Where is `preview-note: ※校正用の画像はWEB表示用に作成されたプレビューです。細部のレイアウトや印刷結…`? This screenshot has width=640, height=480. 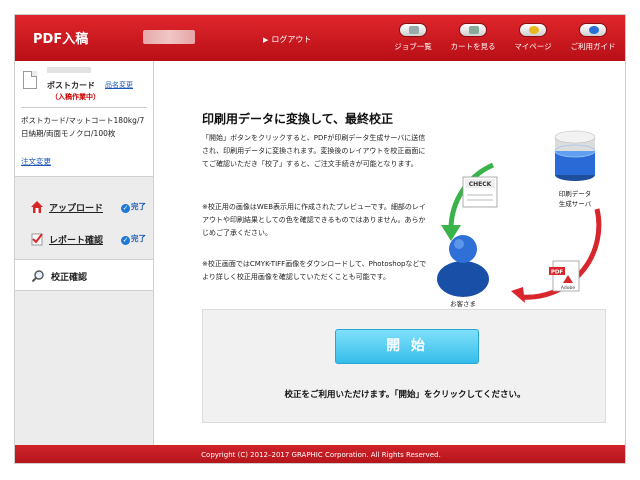
preview-note: ※校正用の画像はWEB表示用に作成されたプレビューです。細部のレイアウトや印刷結… is located at coordinates (314, 220).